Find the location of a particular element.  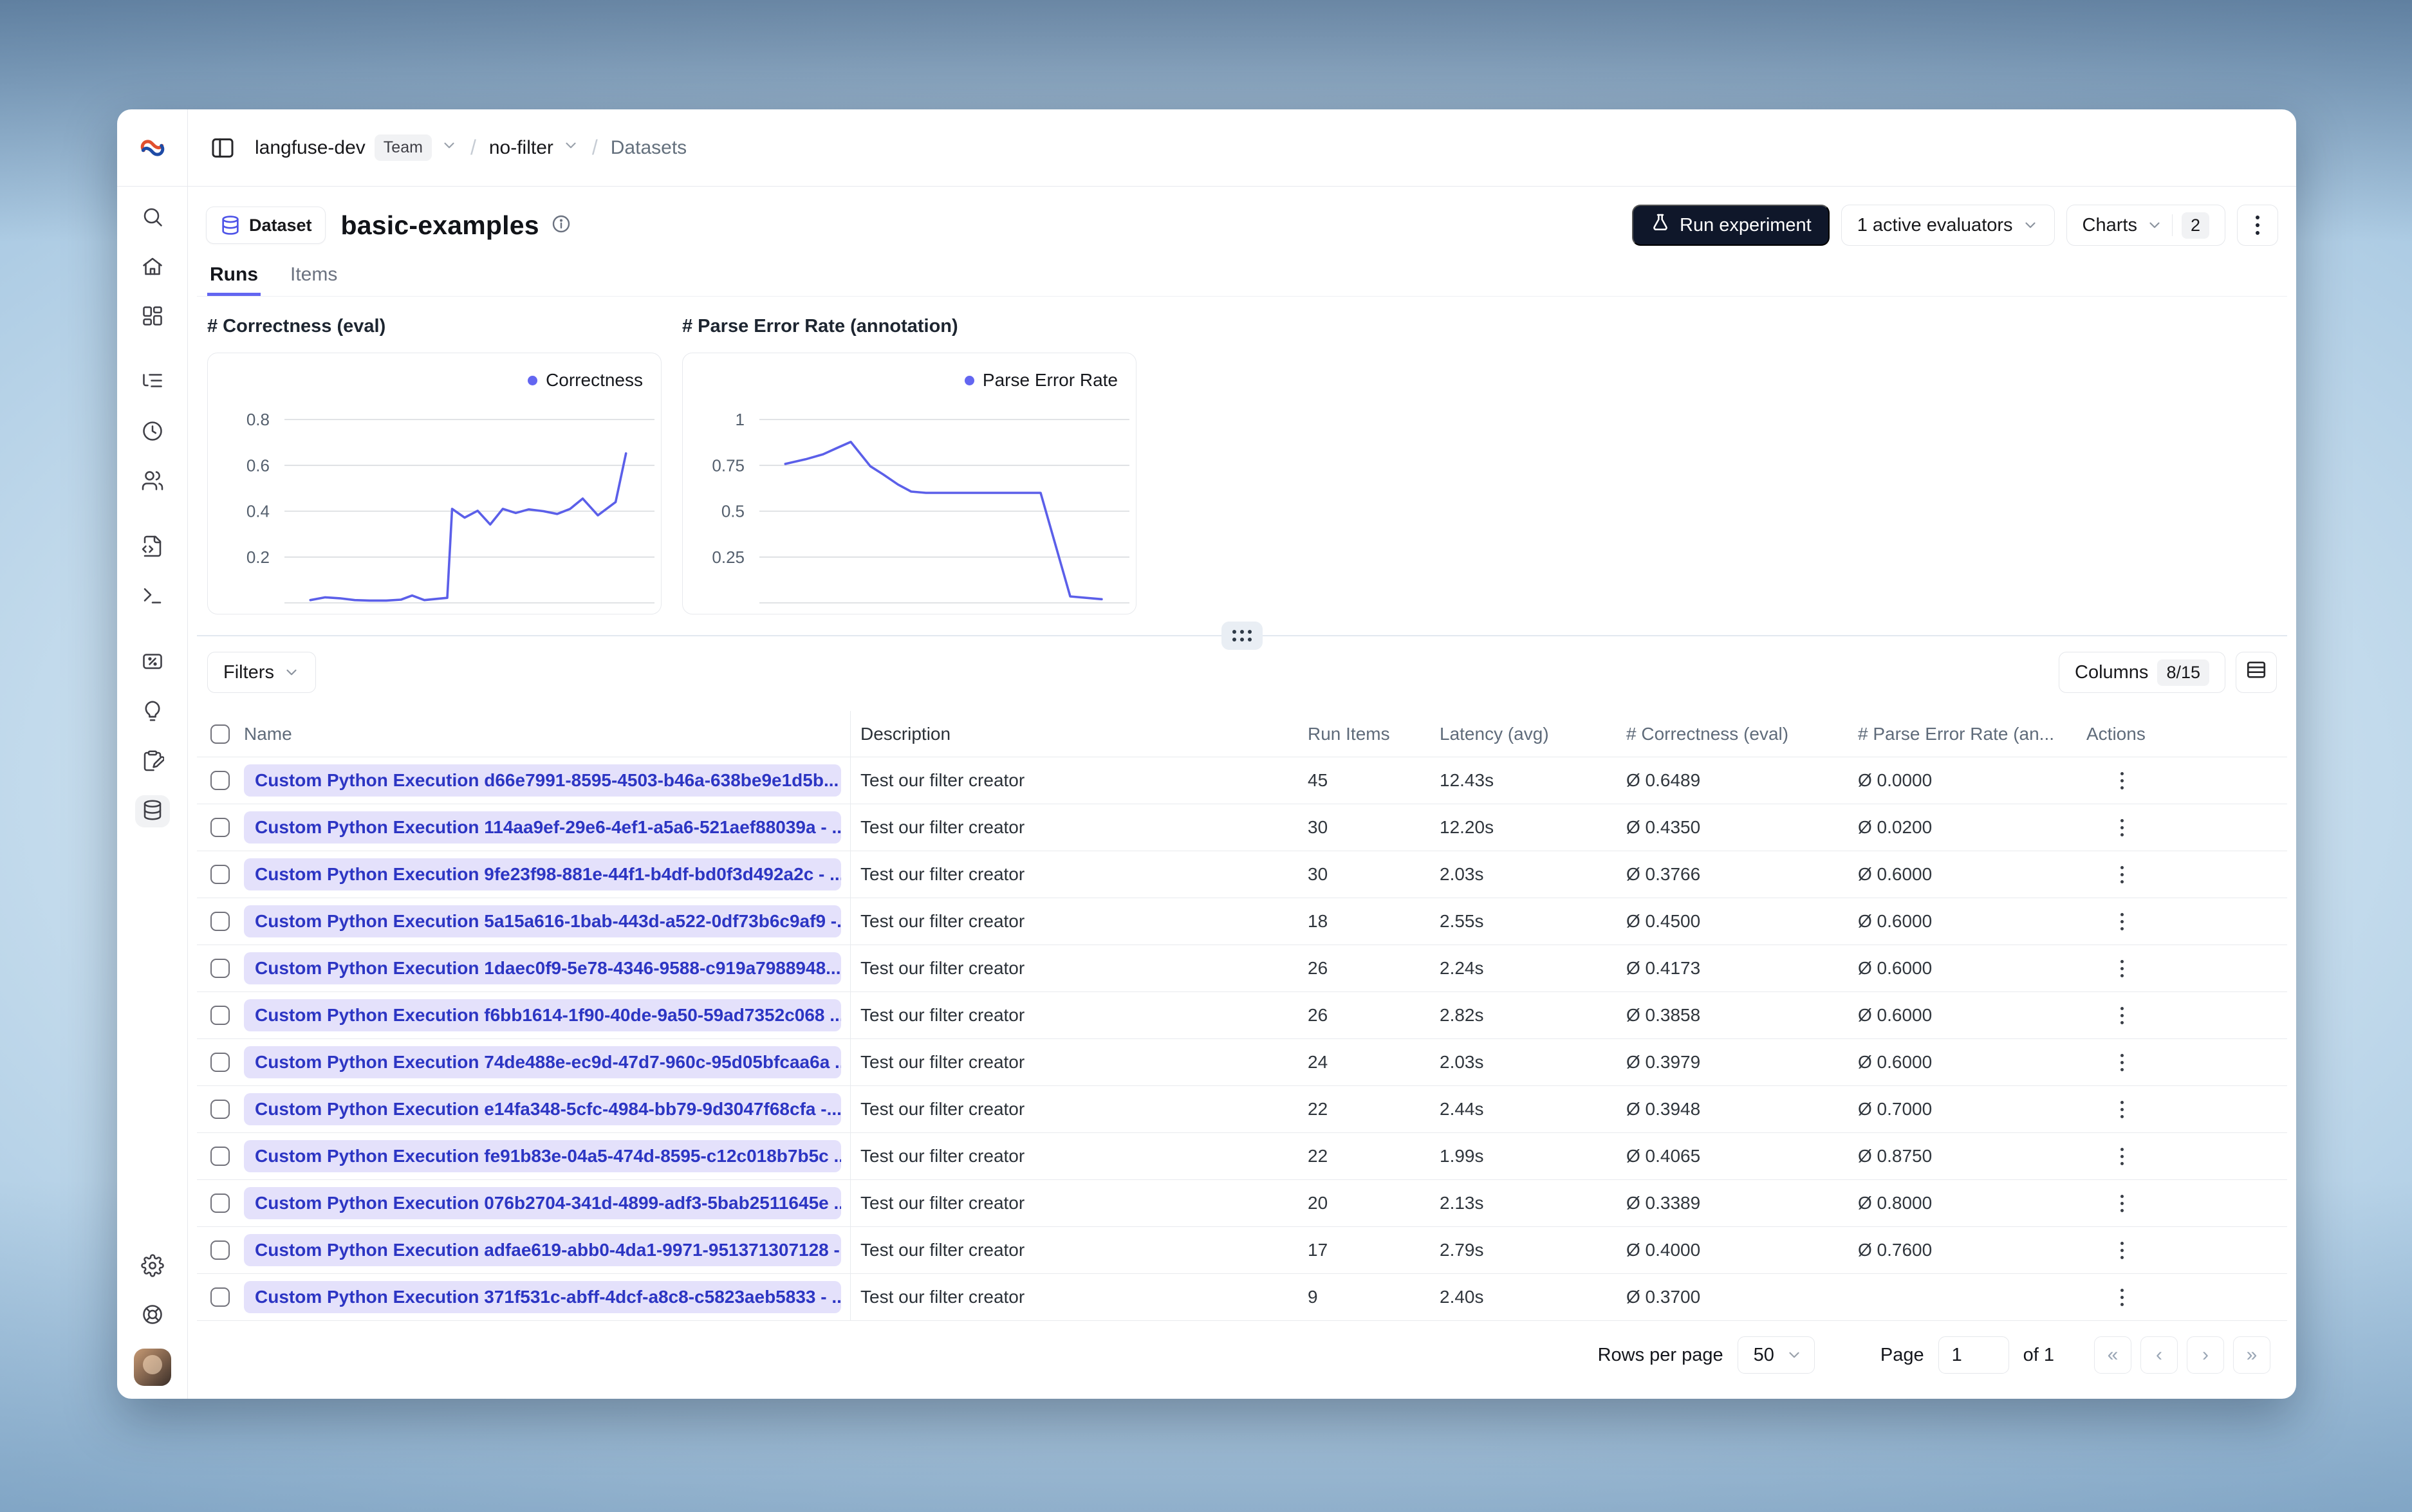

user-avatar is located at coordinates (152, 1367).